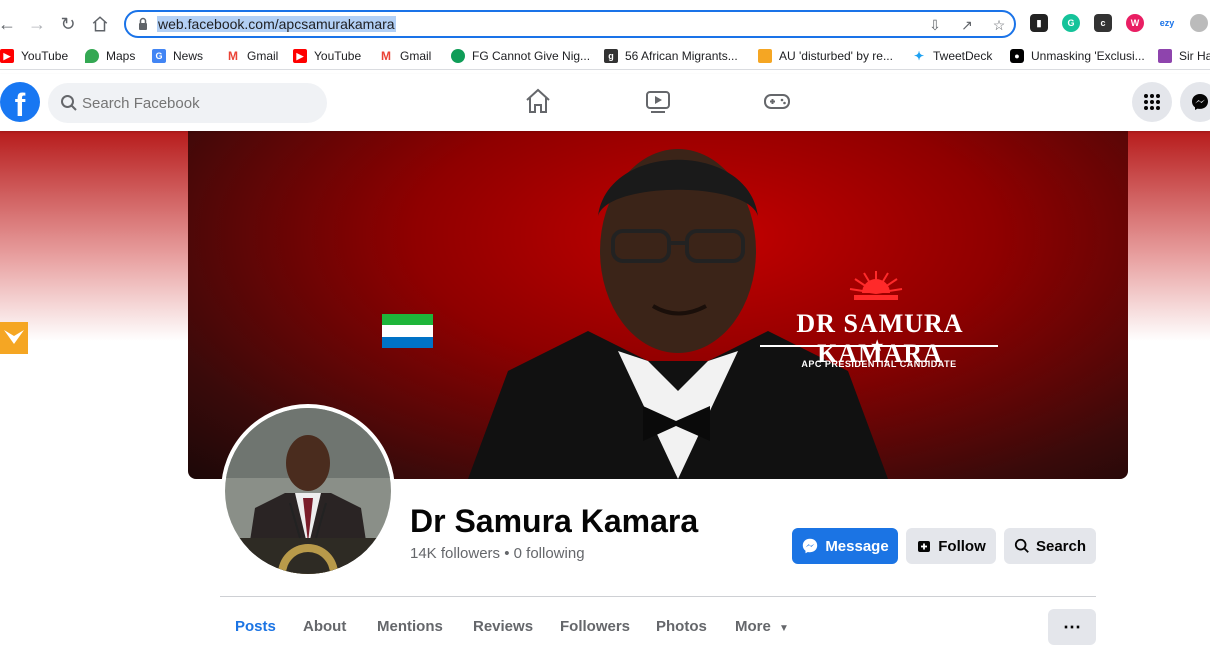 The width and height of the screenshot is (1210, 648). I want to click on message-label: Message, so click(857, 546).